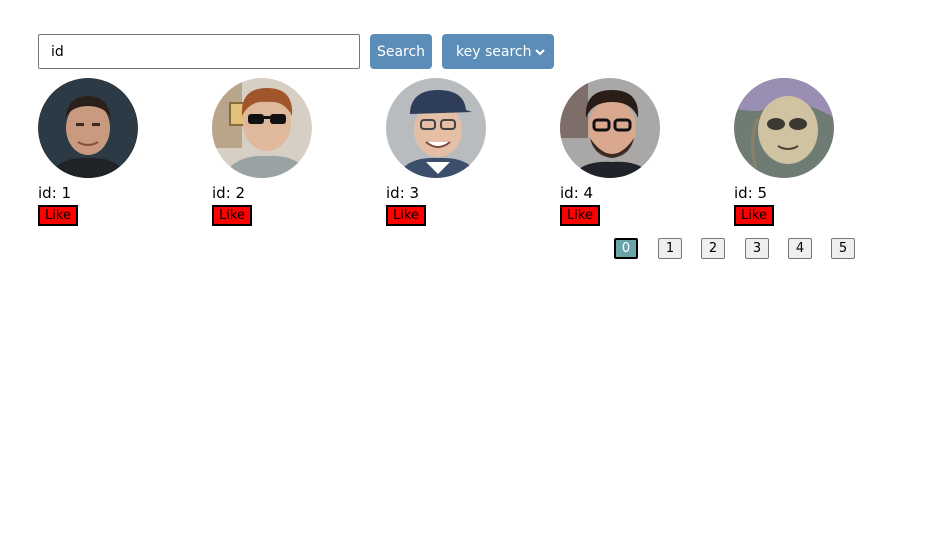  I want to click on user-card: id: 3 Like, so click(446, 152).